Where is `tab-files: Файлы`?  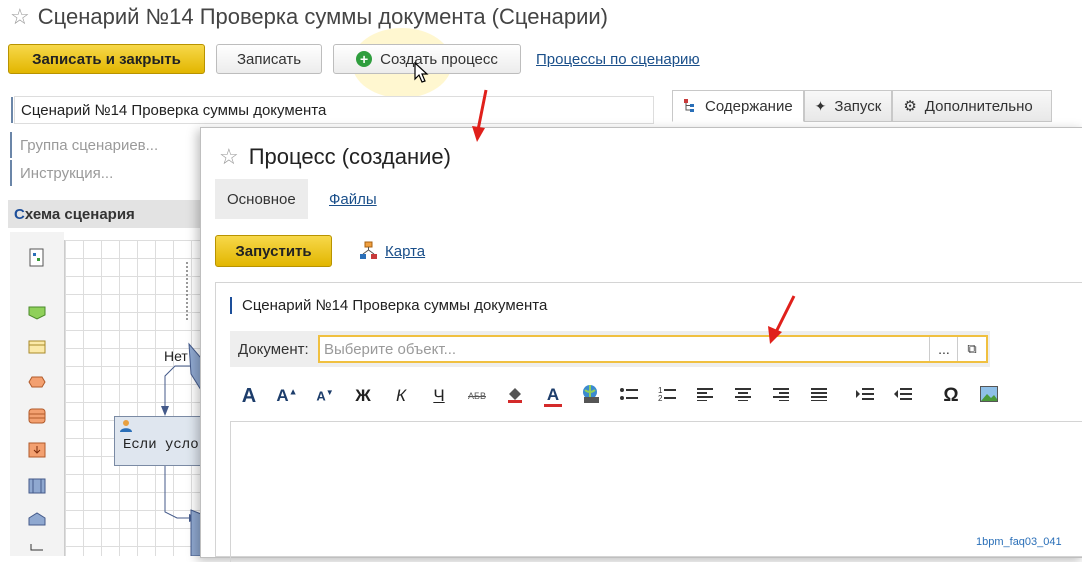
tab-files: Файлы is located at coordinates (353, 199).